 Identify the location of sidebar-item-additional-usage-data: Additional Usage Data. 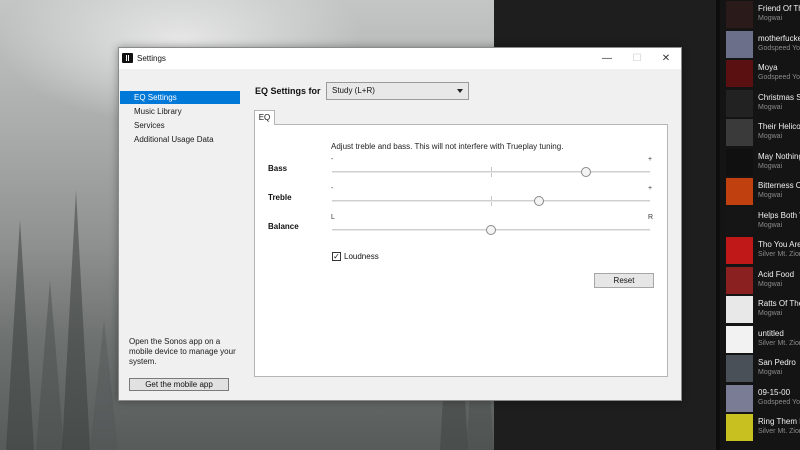
(180, 139).